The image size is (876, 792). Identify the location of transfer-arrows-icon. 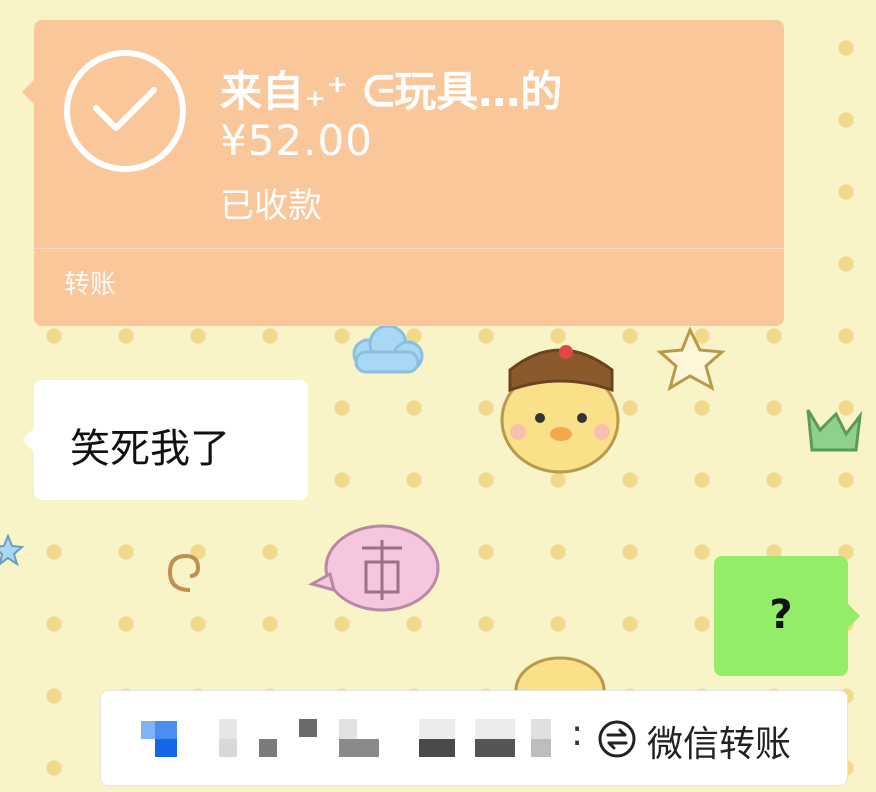
(617, 739).